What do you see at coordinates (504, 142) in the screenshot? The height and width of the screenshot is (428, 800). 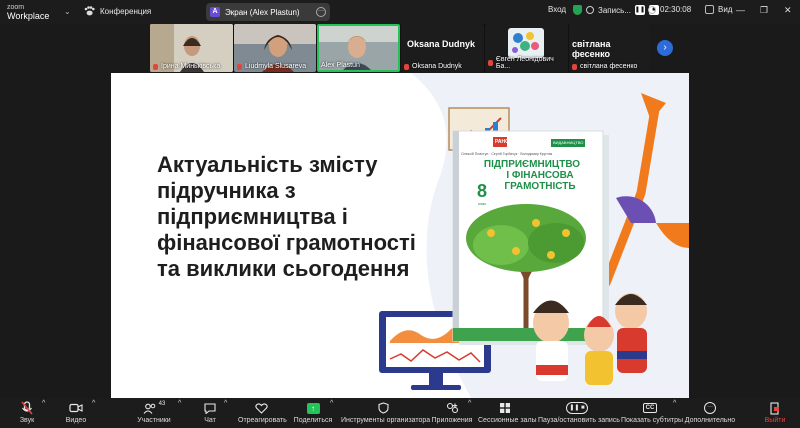 I see `publisher-logo: РАНОК` at bounding box center [504, 142].